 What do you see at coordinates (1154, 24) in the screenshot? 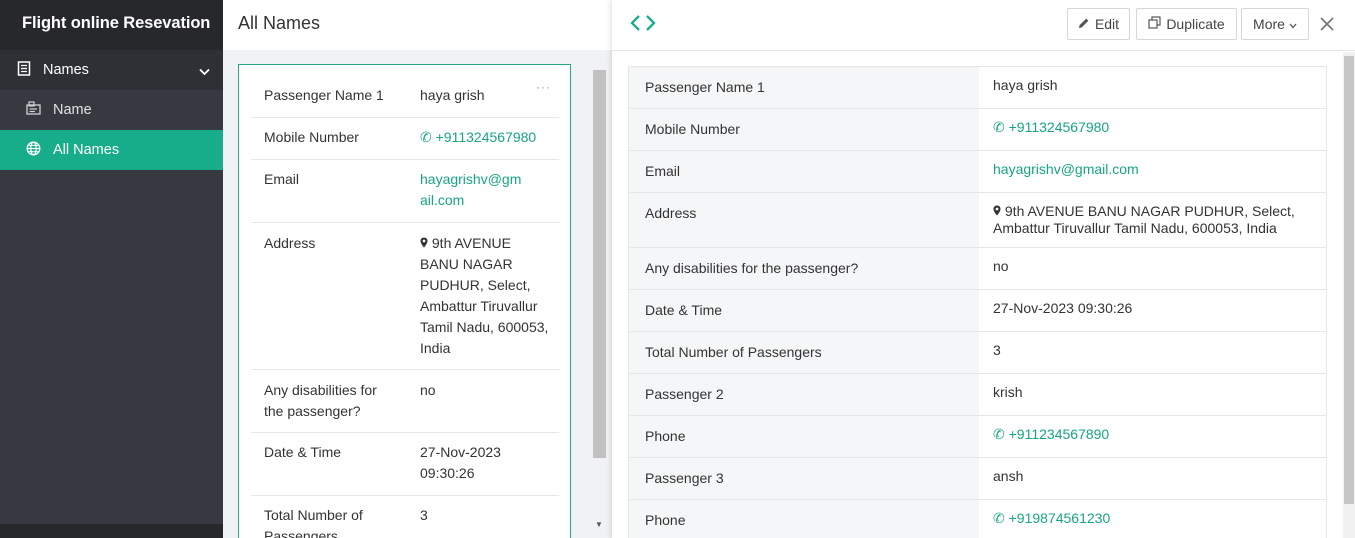
I see `duplicate-icon` at bounding box center [1154, 24].